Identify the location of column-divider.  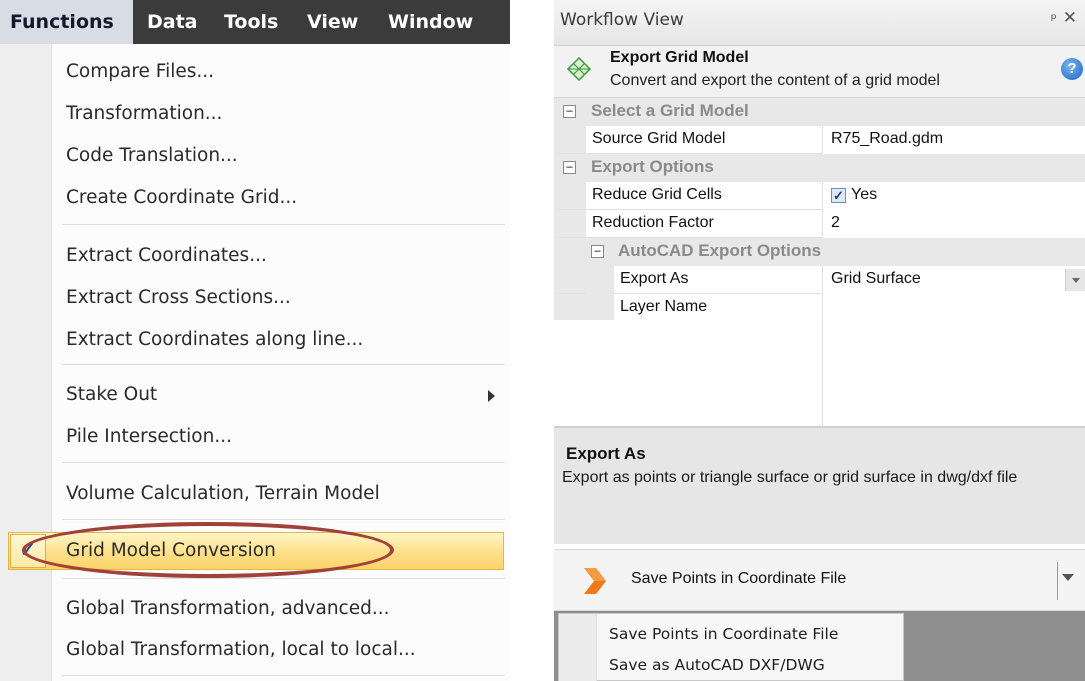
(822, 373).